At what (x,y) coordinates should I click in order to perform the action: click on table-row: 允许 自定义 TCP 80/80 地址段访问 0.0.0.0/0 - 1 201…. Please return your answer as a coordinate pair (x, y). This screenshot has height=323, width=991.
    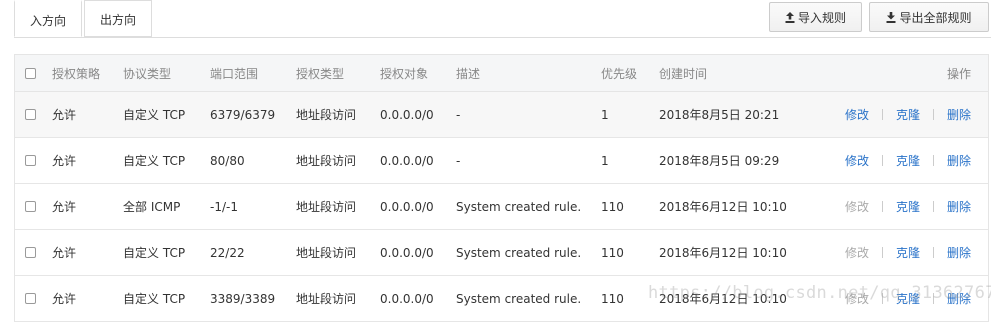
    Looking at the image, I should click on (501, 161).